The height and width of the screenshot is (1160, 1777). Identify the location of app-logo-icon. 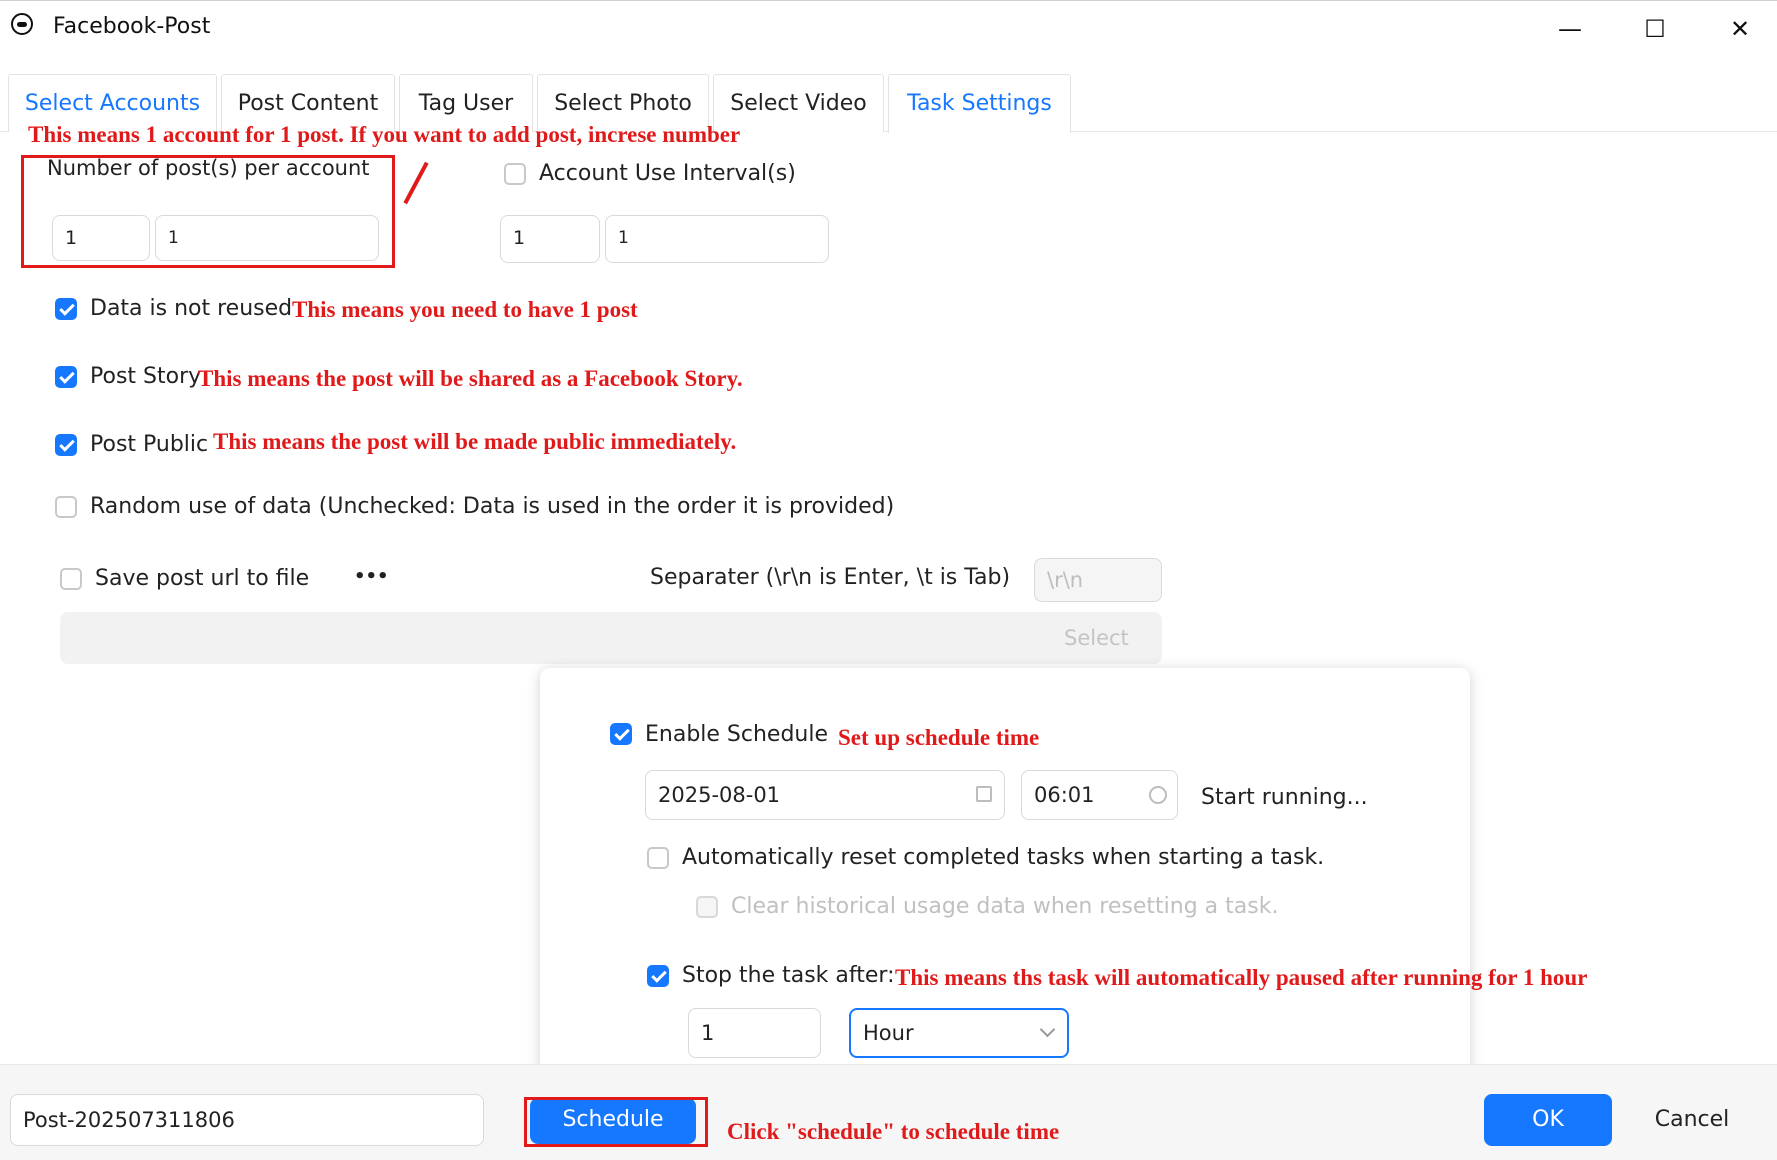
(22, 24).